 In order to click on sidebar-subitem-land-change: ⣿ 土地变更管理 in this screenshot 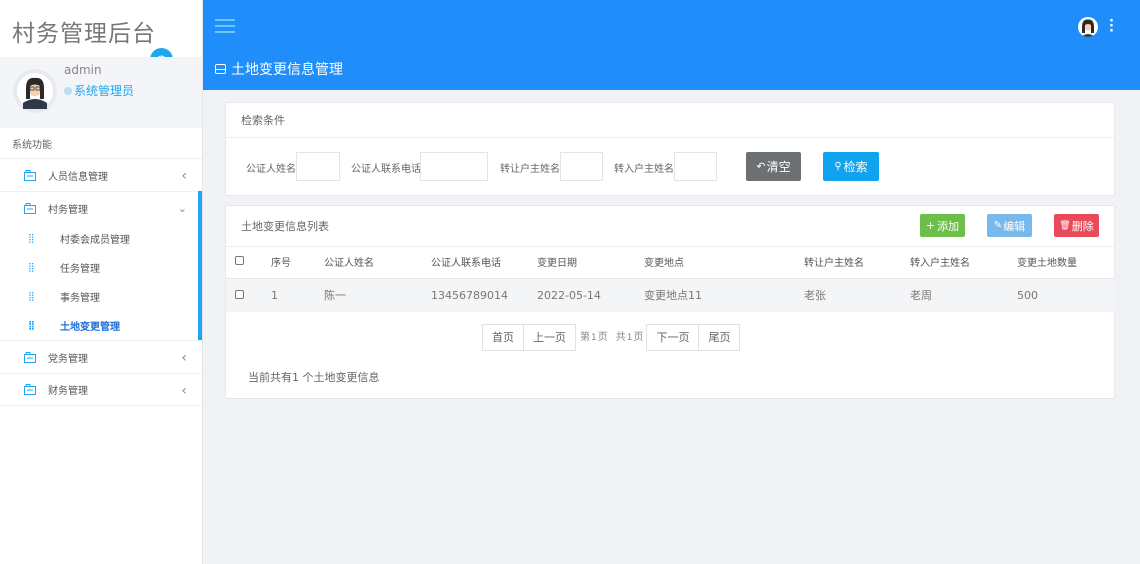, I will do `click(101, 325)`.